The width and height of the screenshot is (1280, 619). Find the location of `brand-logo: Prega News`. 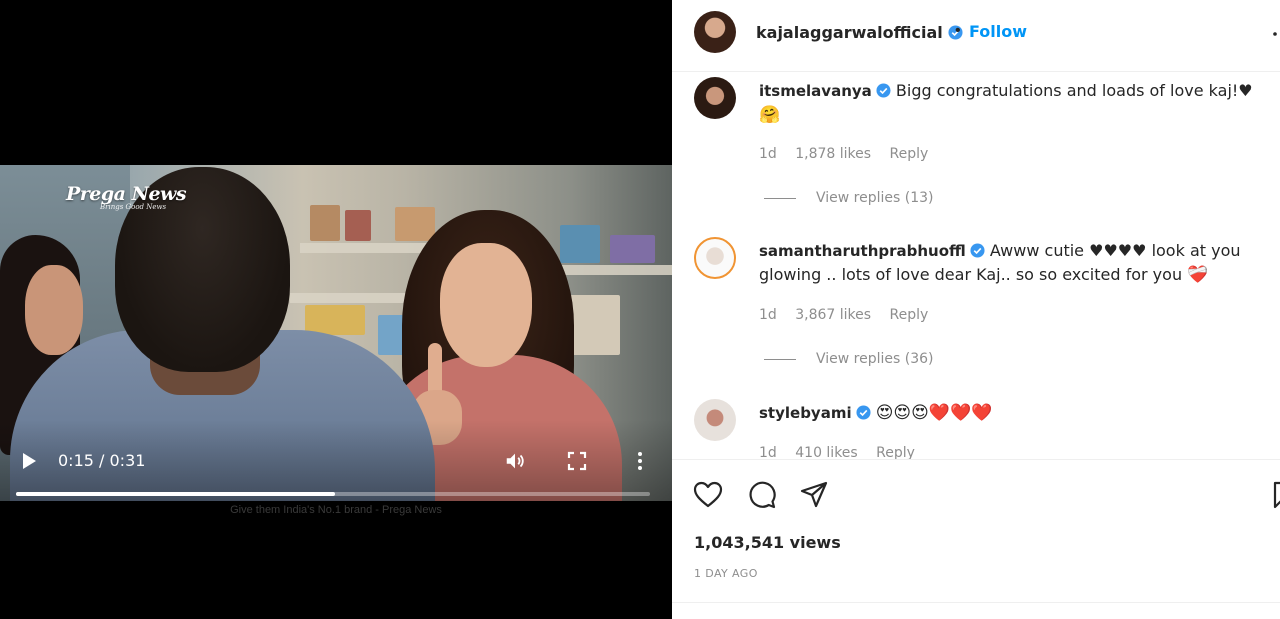

brand-logo: Prega News is located at coordinates (126, 194).